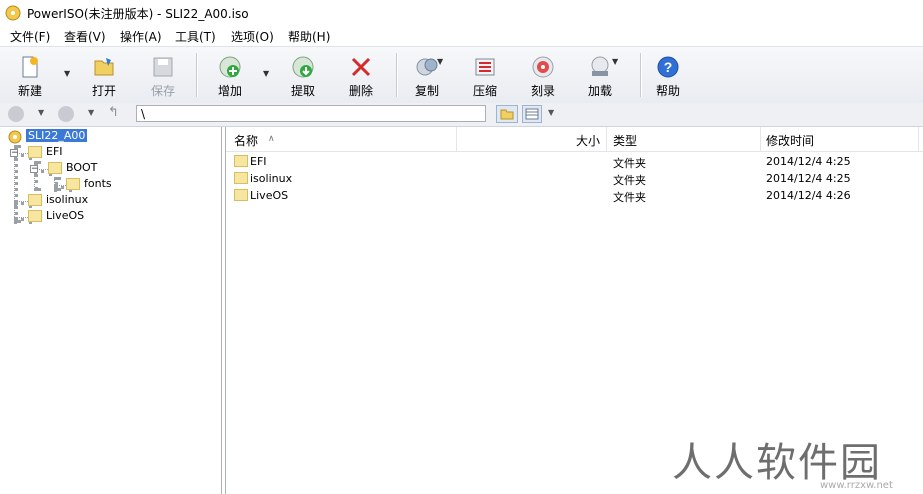 The width and height of the screenshot is (923, 494). What do you see at coordinates (625, 140) in the screenshot?
I see `column-type-header: 类型` at bounding box center [625, 140].